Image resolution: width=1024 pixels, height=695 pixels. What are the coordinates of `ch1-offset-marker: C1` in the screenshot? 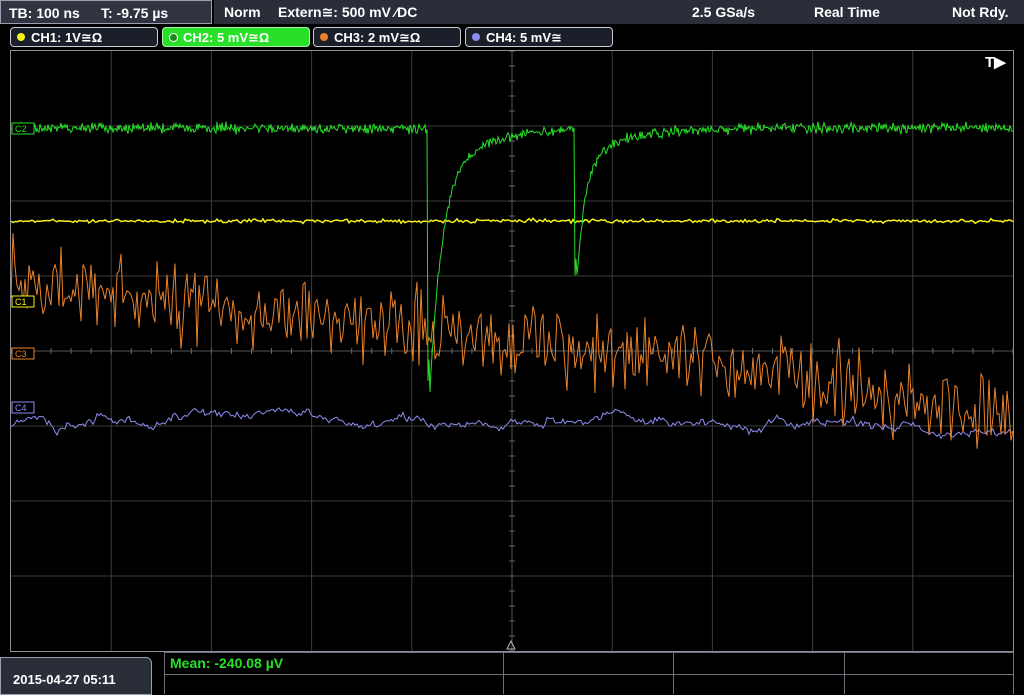 It's located at (23, 301).